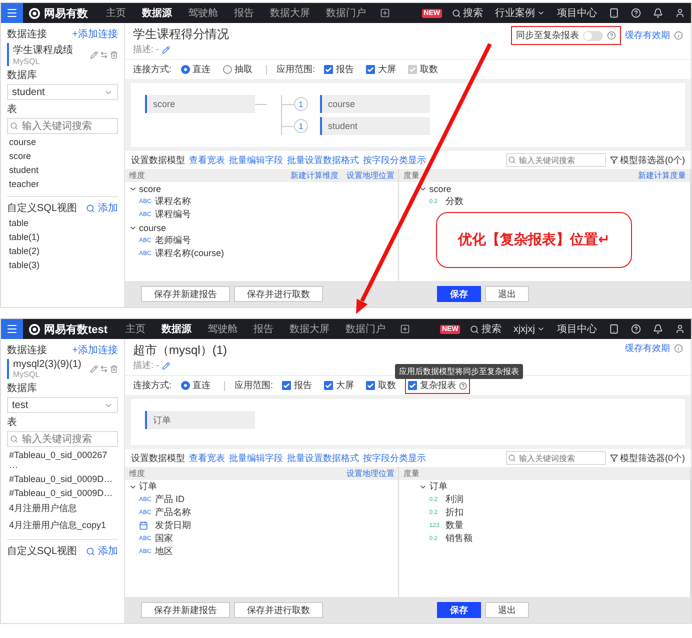  I want to click on field-name: 利润, so click(454, 499).